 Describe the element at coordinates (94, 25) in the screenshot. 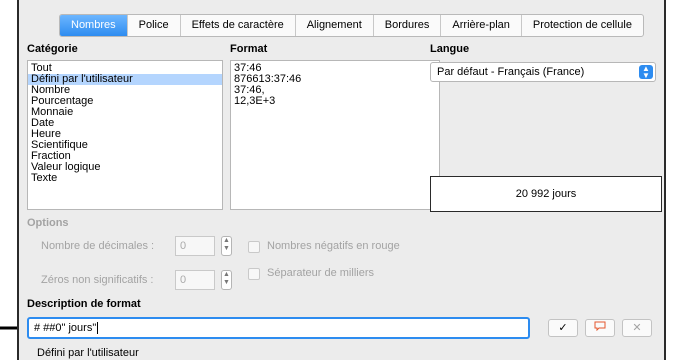

I see `tab-nombres: Nombres` at that location.